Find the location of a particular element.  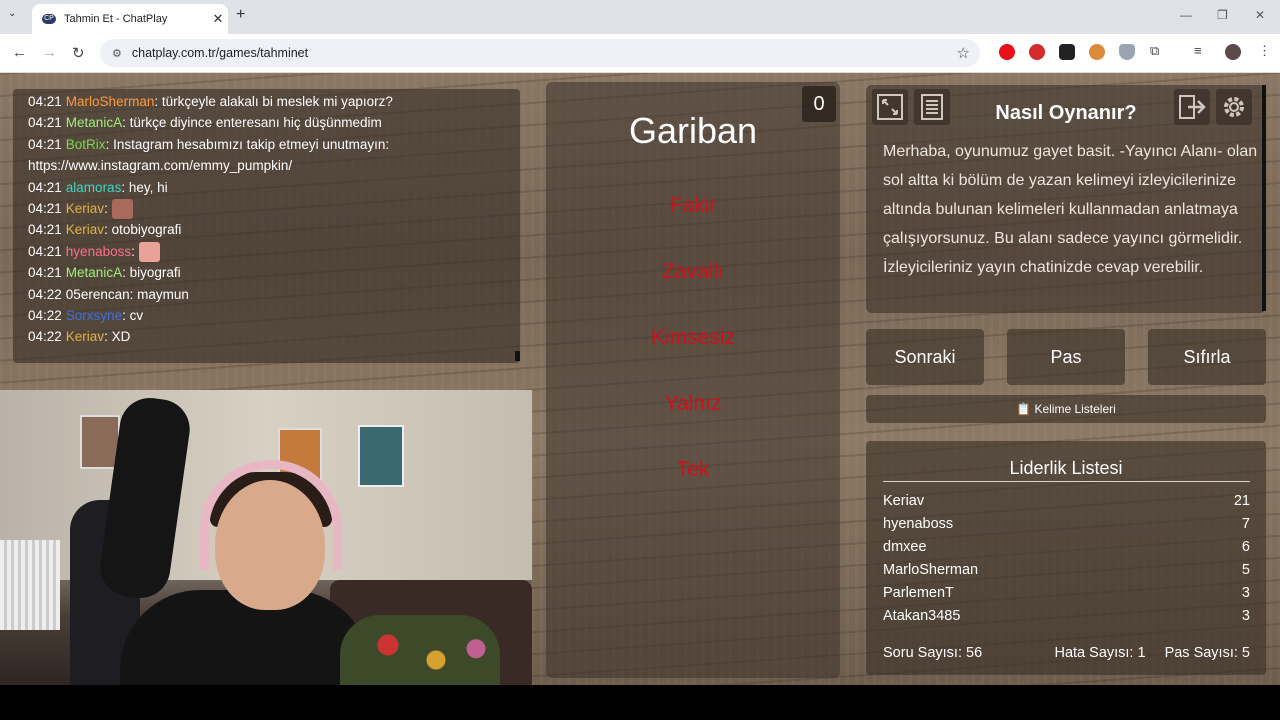

logout-icon is located at coordinates (1192, 107).